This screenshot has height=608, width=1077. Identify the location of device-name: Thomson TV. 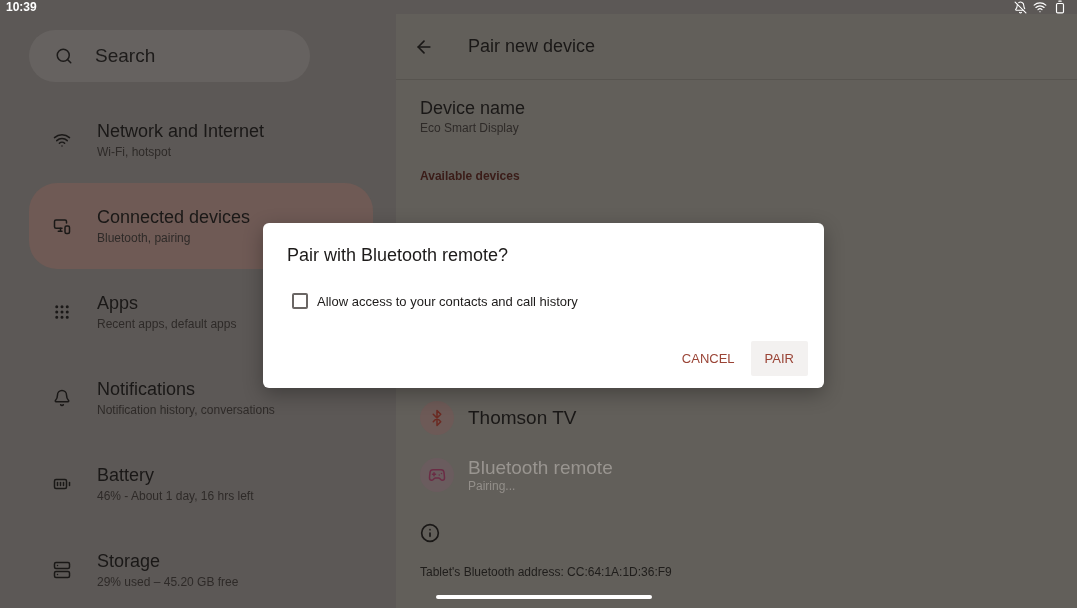
(522, 418).